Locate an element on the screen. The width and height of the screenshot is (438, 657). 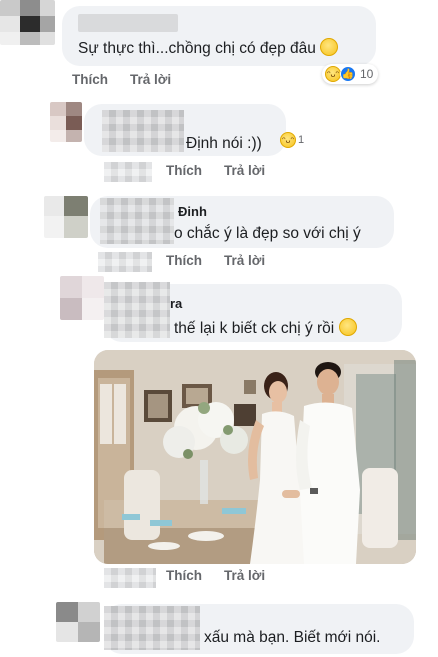
commenter-name: ra is located at coordinates (176, 303).